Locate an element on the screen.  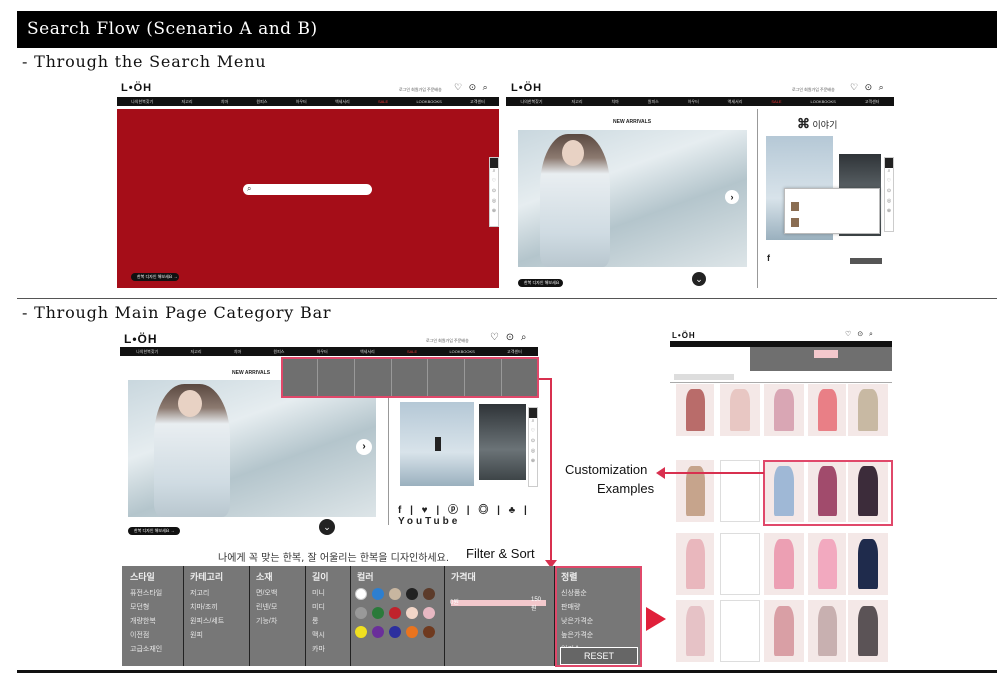
filter-option: 롱 is located at coordinates (315, 621).